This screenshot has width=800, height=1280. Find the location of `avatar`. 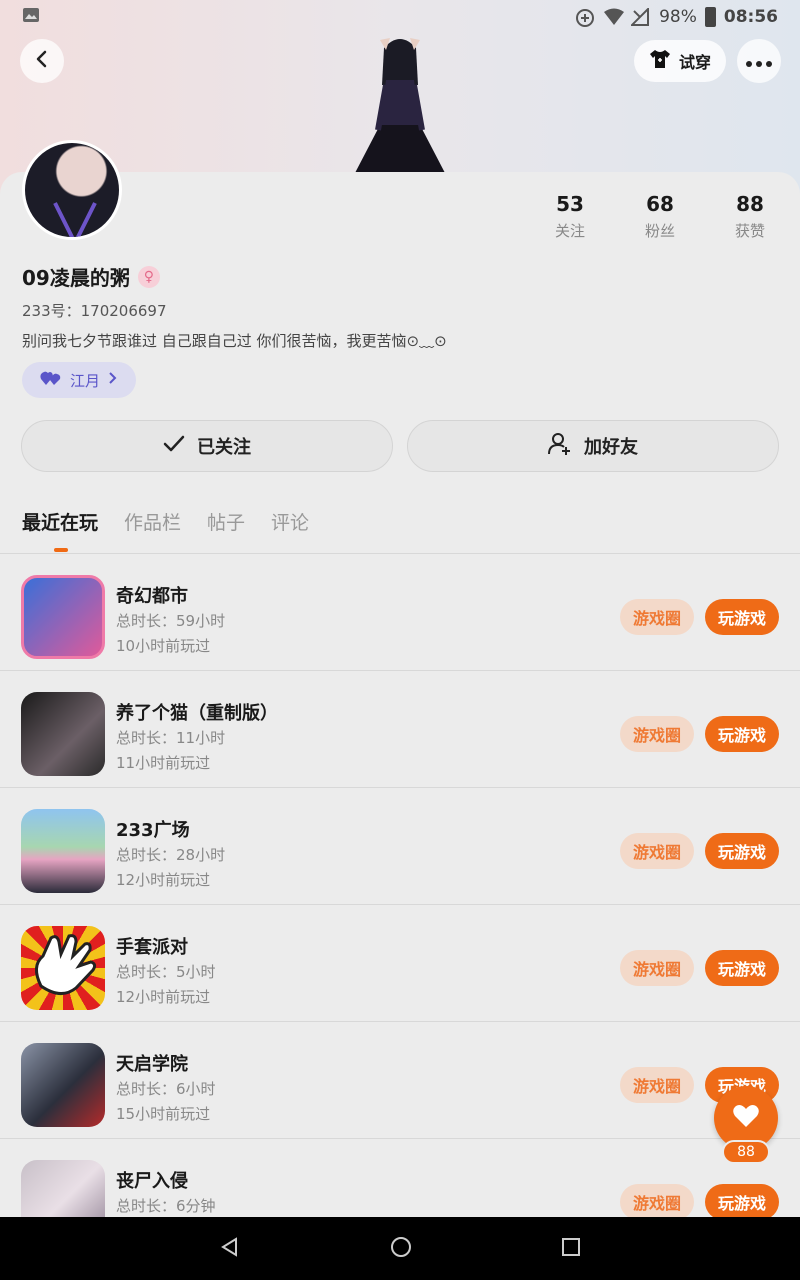

avatar is located at coordinates (72, 190).